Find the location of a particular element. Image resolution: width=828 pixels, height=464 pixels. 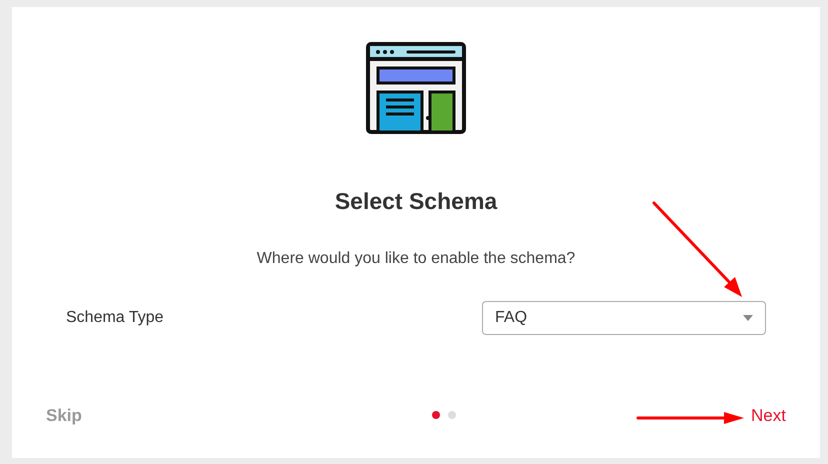

skip-link: Skip is located at coordinates (64, 415).